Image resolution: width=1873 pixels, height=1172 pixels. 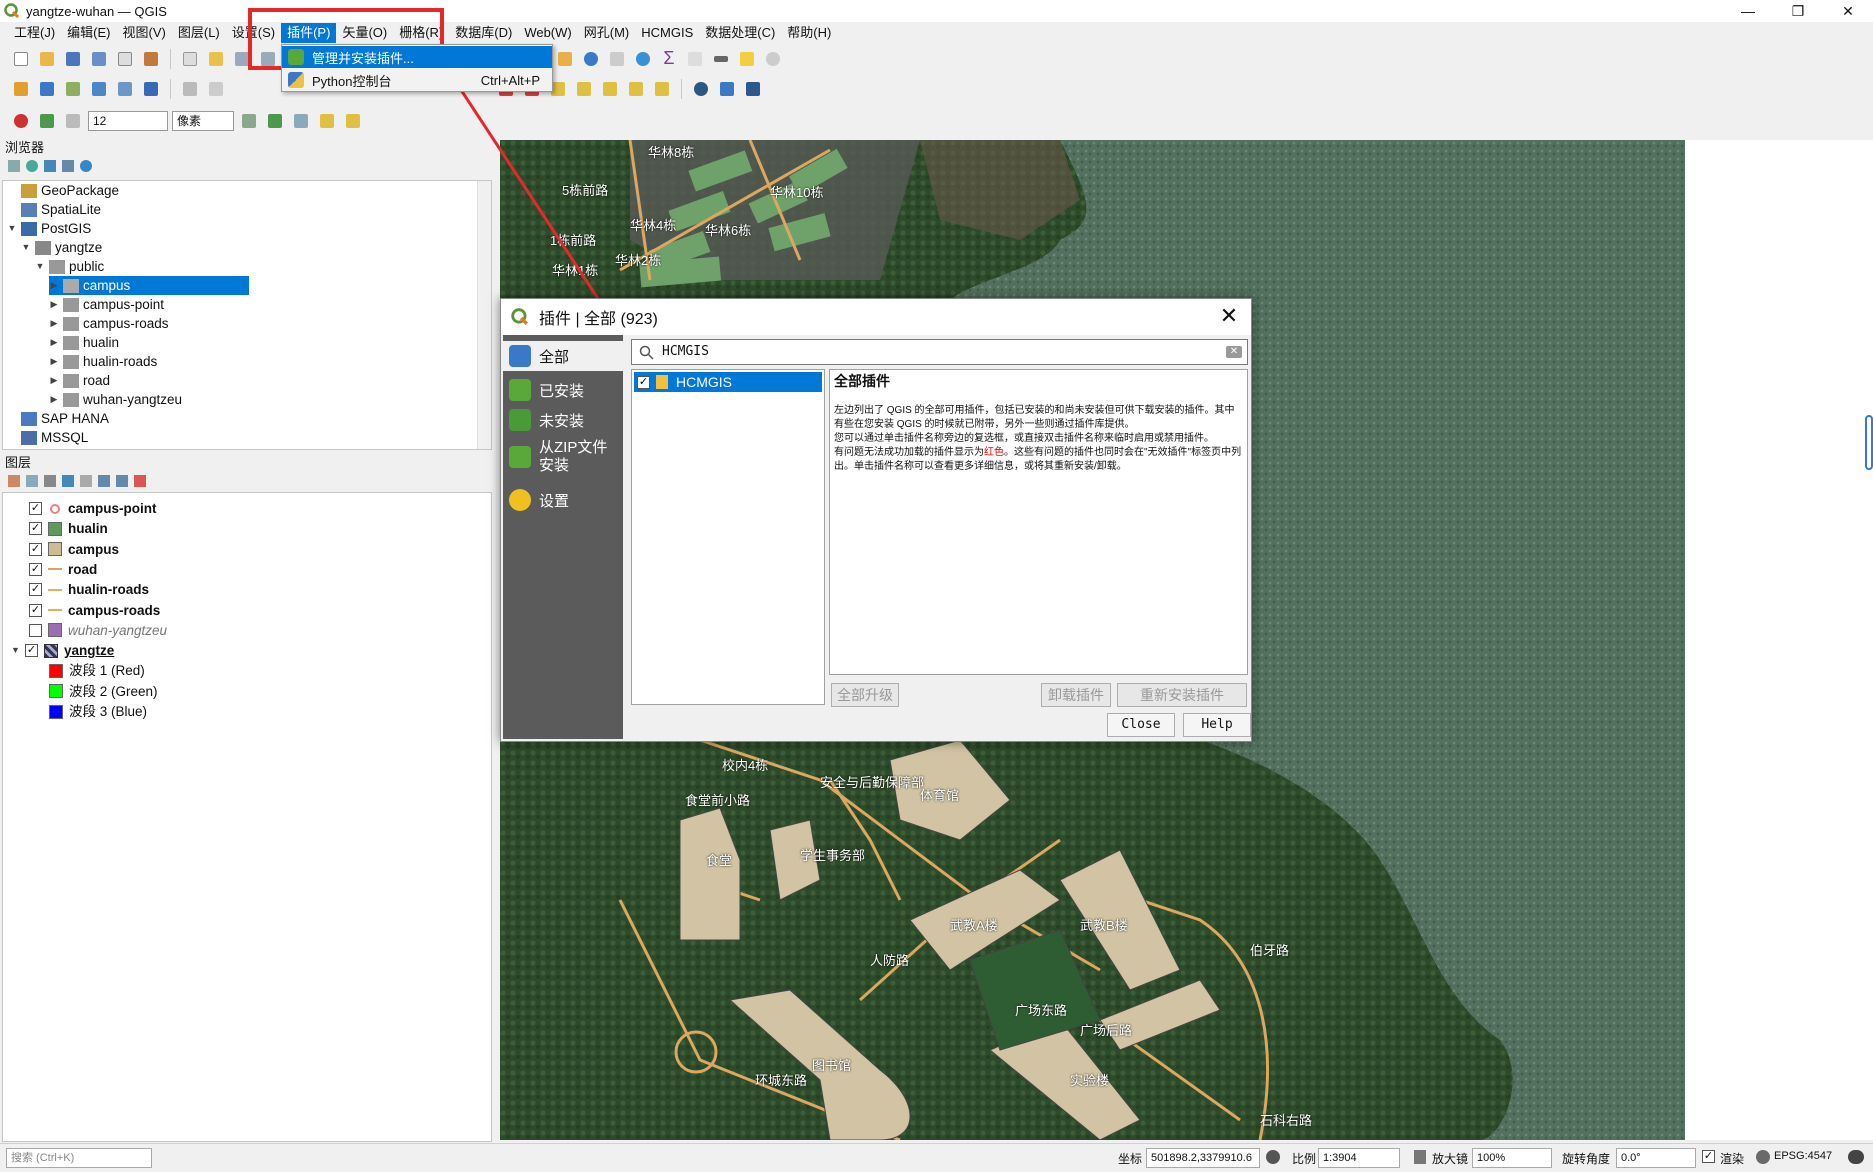 What do you see at coordinates (1273, 1157) in the screenshot?
I see `extent-toggle-icon` at bounding box center [1273, 1157].